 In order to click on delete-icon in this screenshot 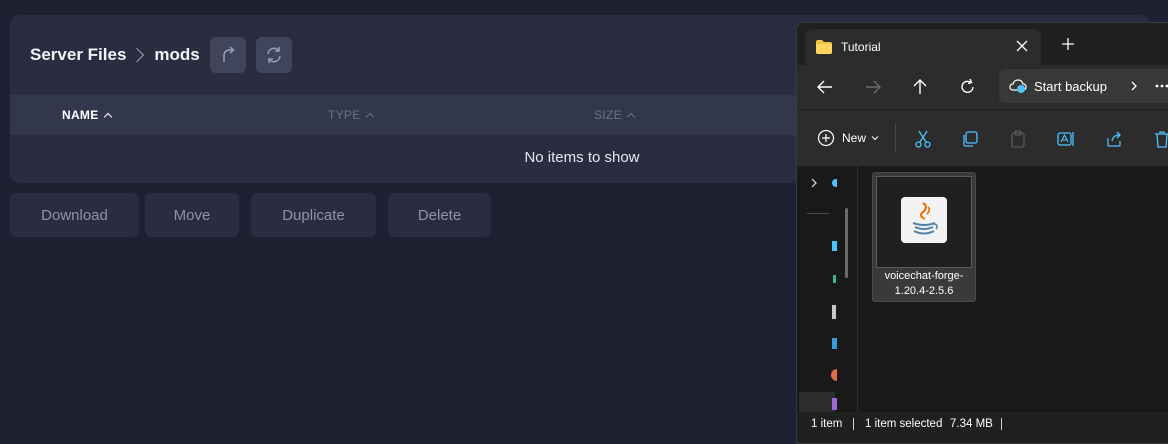, I will do `click(1160, 139)`.